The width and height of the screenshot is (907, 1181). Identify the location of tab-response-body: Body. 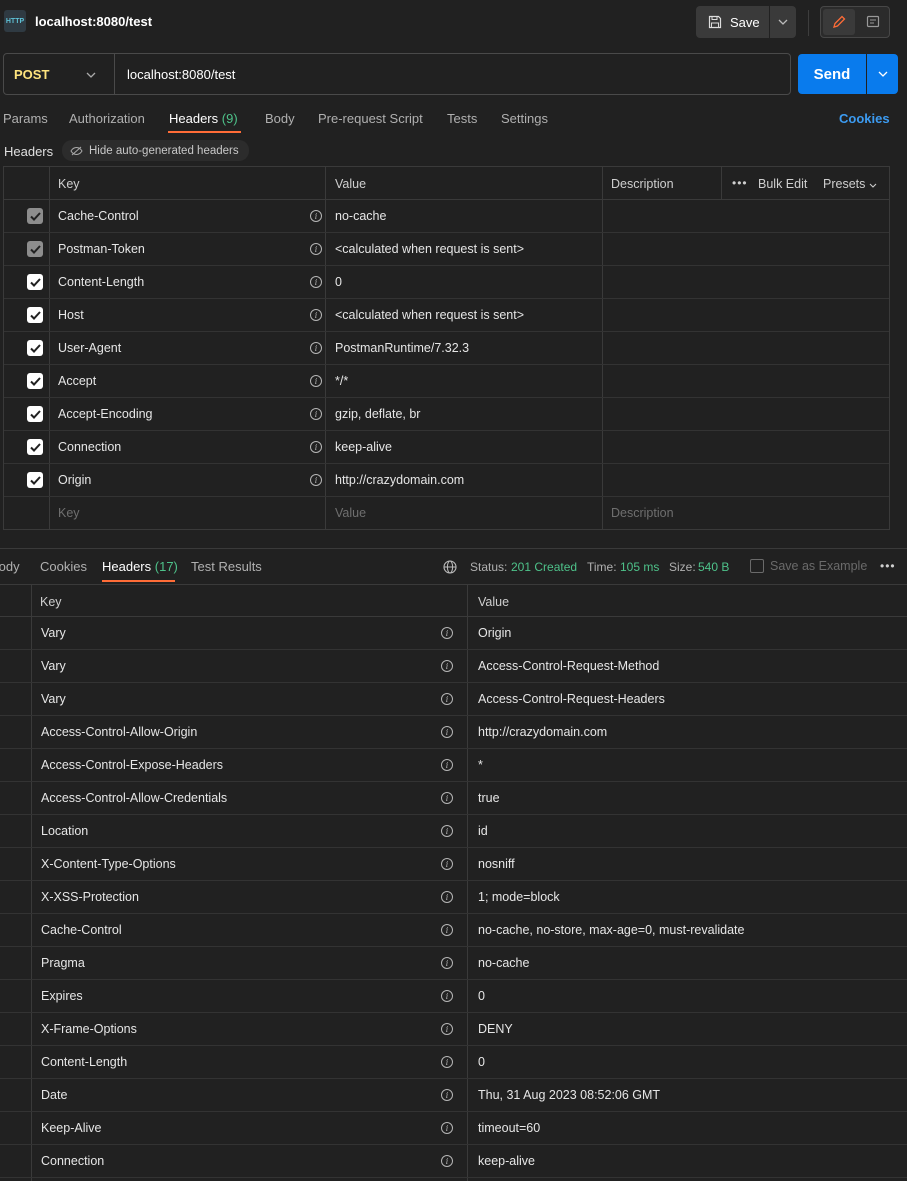
(10, 566).